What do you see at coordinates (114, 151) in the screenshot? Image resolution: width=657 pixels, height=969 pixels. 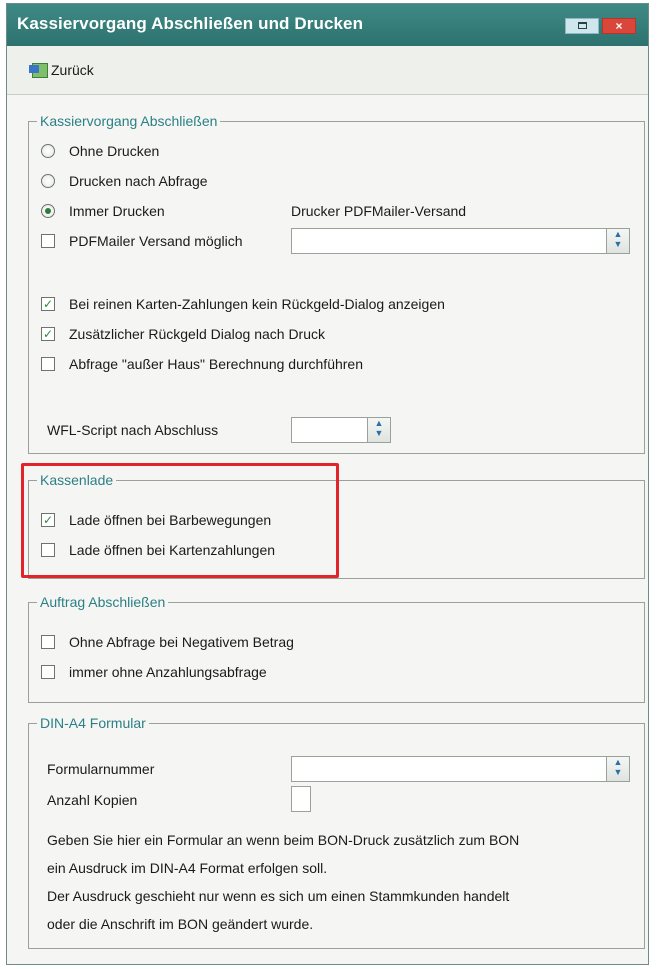 I see `radio-label: Ohne Drucken` at bounding box center [114, 151].